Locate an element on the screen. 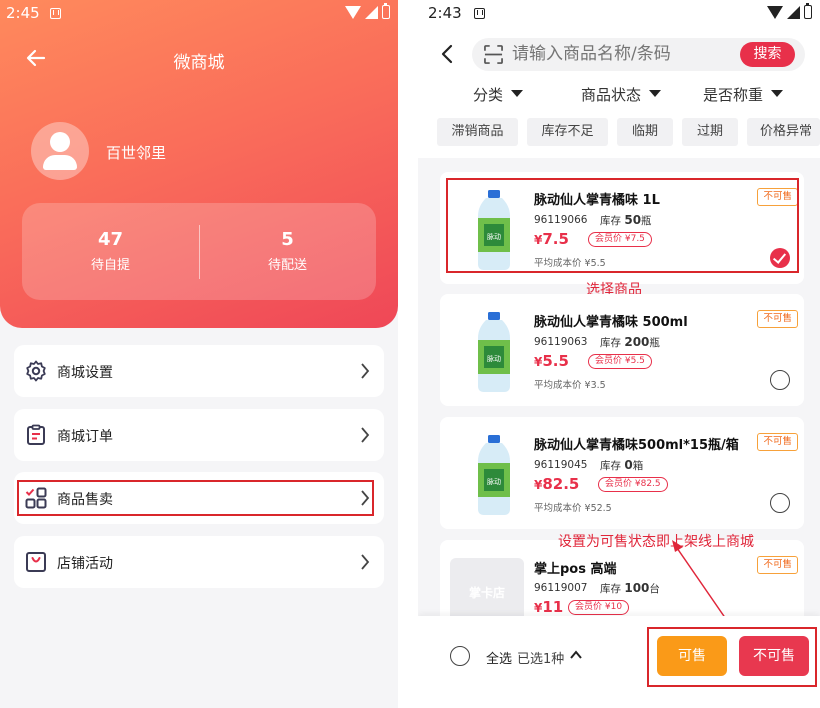 The width and height of the screenshot is (820, 708). status-time: 2:45 is located at coordinates (23, 13).